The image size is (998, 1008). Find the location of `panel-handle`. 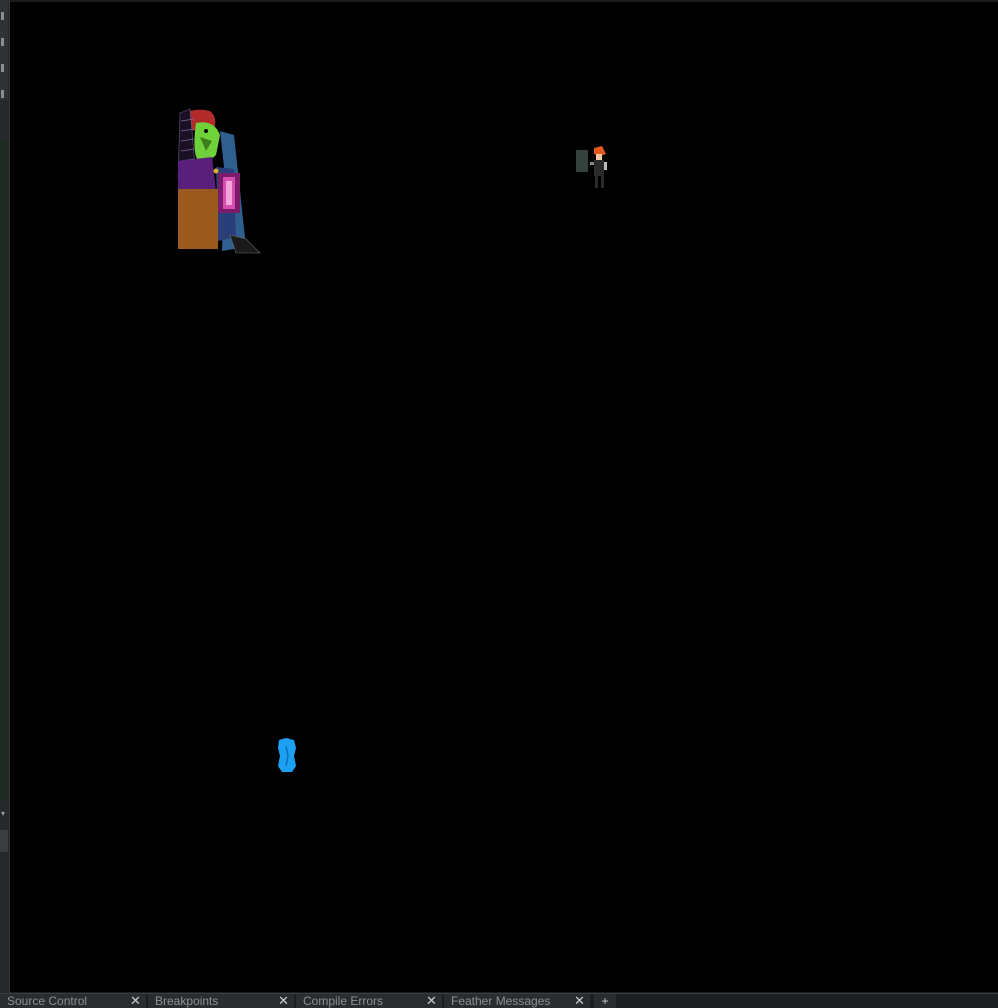

panel-handle is located at coordinates (4, 841).